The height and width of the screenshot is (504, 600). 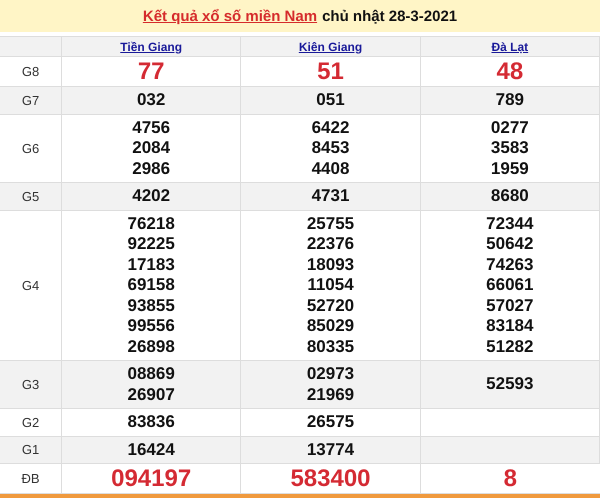 I want to click on result-number: 13774, so click(x=330, y=450).